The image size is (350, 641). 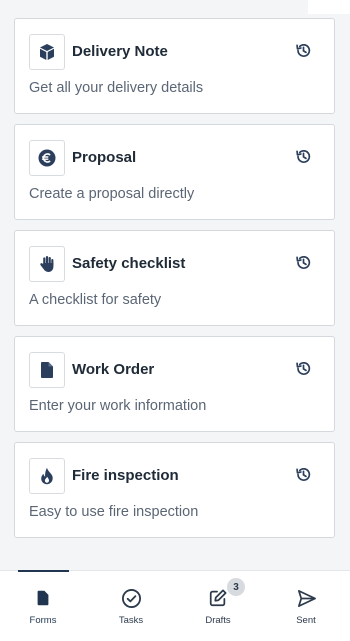 I want to click on form-title: Work Order, so click(x=113, y=369).